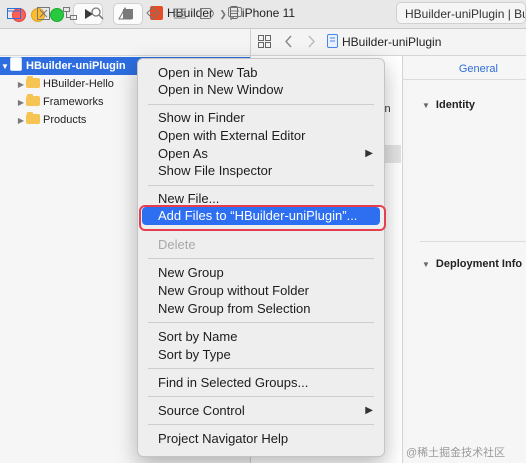  What do you see at coordinates (262, 218) in the screenshot?
I see `annotation-highlight-box` at bounding box center [262, 218].